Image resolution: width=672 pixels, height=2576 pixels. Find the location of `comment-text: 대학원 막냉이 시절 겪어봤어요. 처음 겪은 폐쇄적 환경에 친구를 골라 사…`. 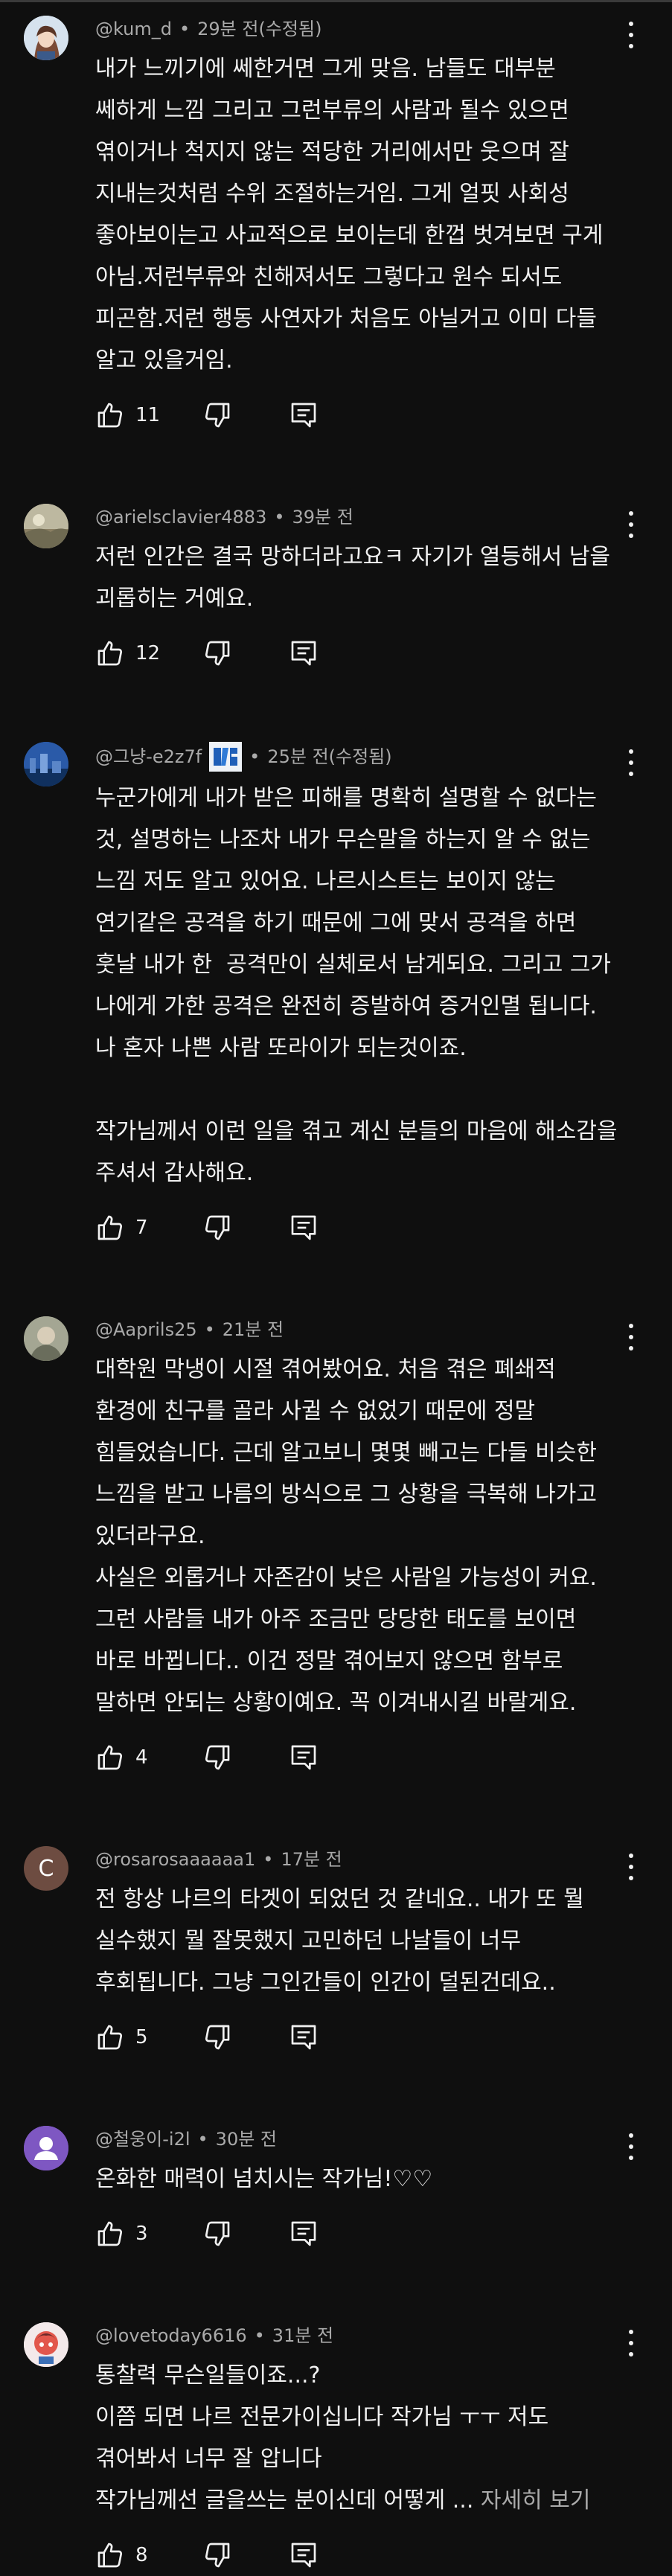

comment-text: 대학원 막냉이 시절 겪어봤어요. 처음 겪은 폐쇄적 환경에 친구를 골라 사… is located at coordinates (346, 1536).